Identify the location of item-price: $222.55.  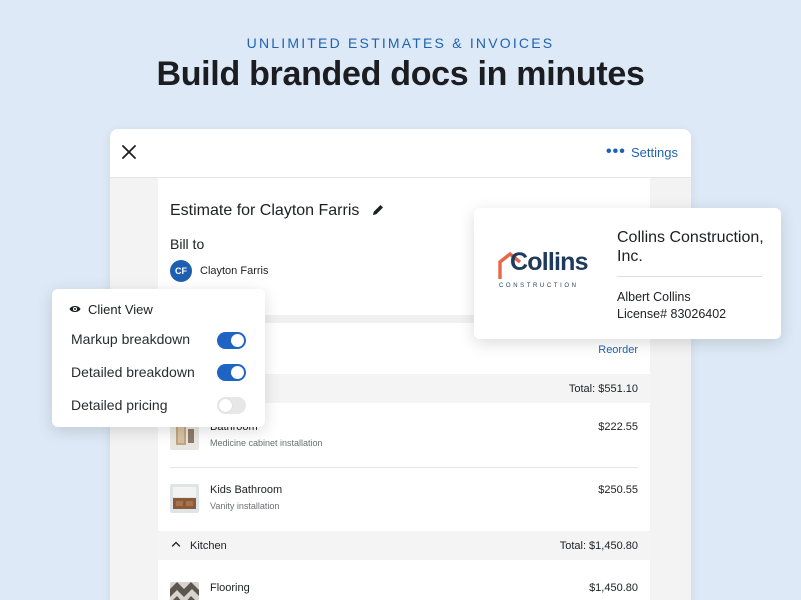
(618, 427).